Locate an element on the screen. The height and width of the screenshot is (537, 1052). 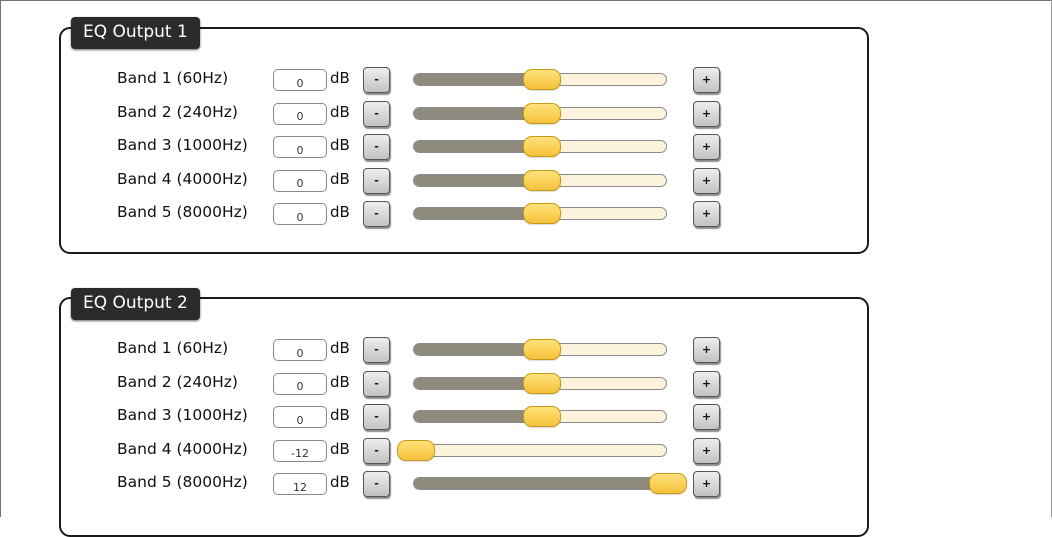
eq-output-1-band-row: Band 1 (60Hz) dB- + is located at coordinates (526, 79).